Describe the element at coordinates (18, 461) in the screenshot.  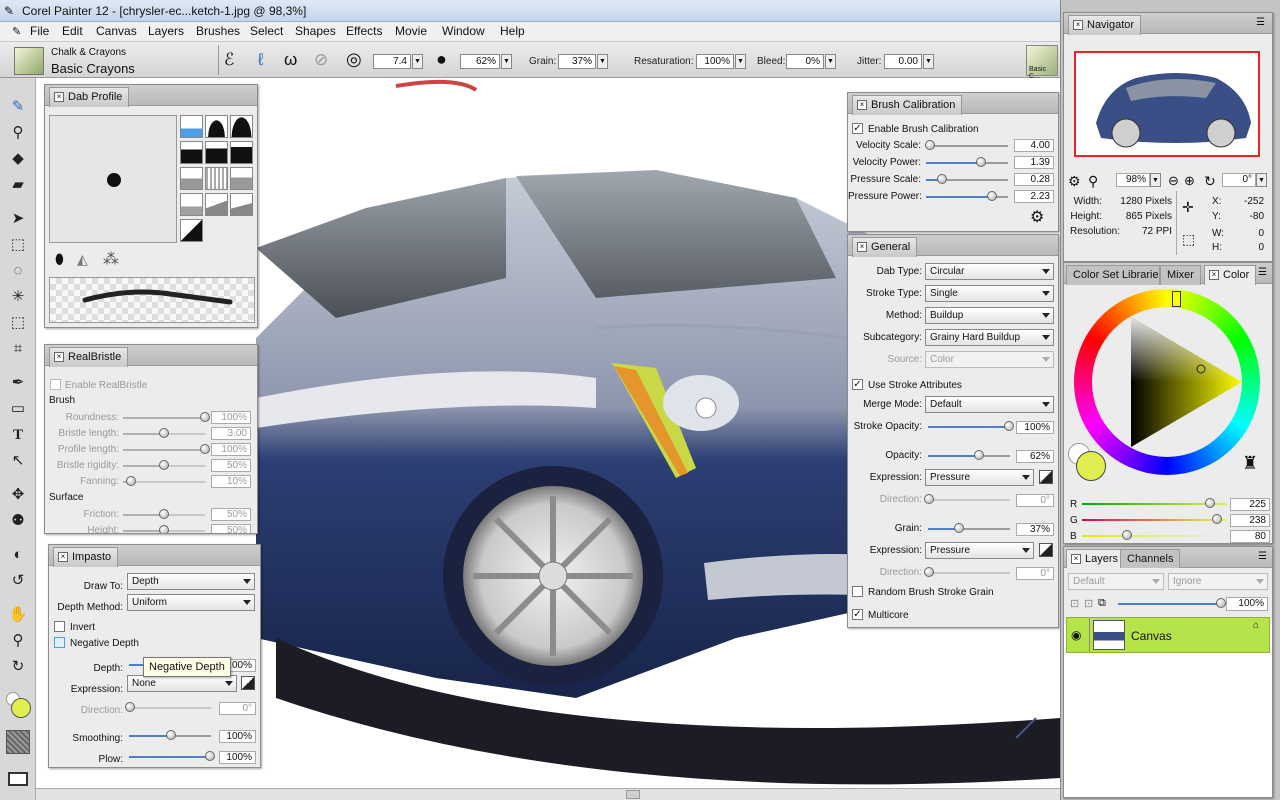
I see `shape-selection-icon: ↖` at that location.